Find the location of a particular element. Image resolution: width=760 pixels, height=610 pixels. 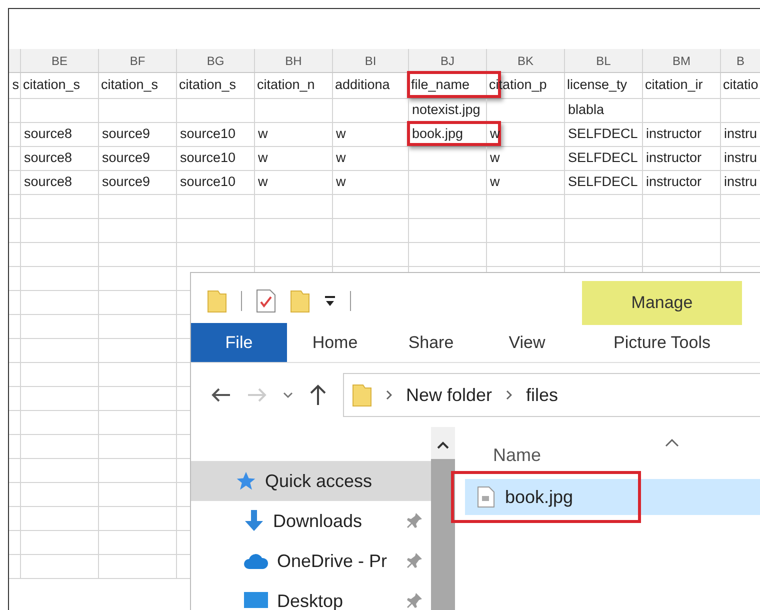

column-letter: BM is located at coordinates (681, 61).